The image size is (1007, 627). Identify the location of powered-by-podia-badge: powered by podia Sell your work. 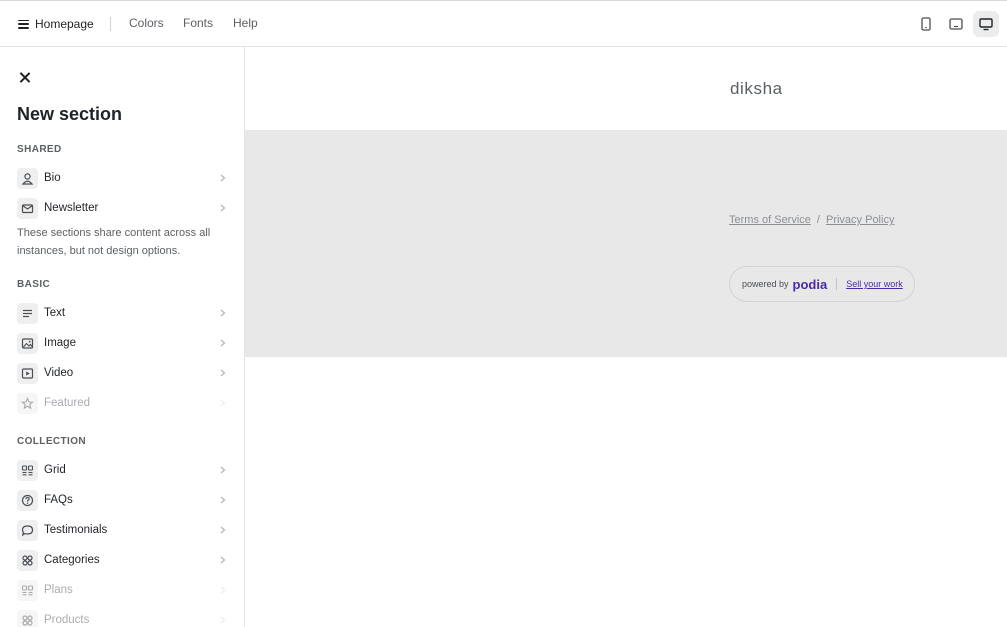
(822, 284).